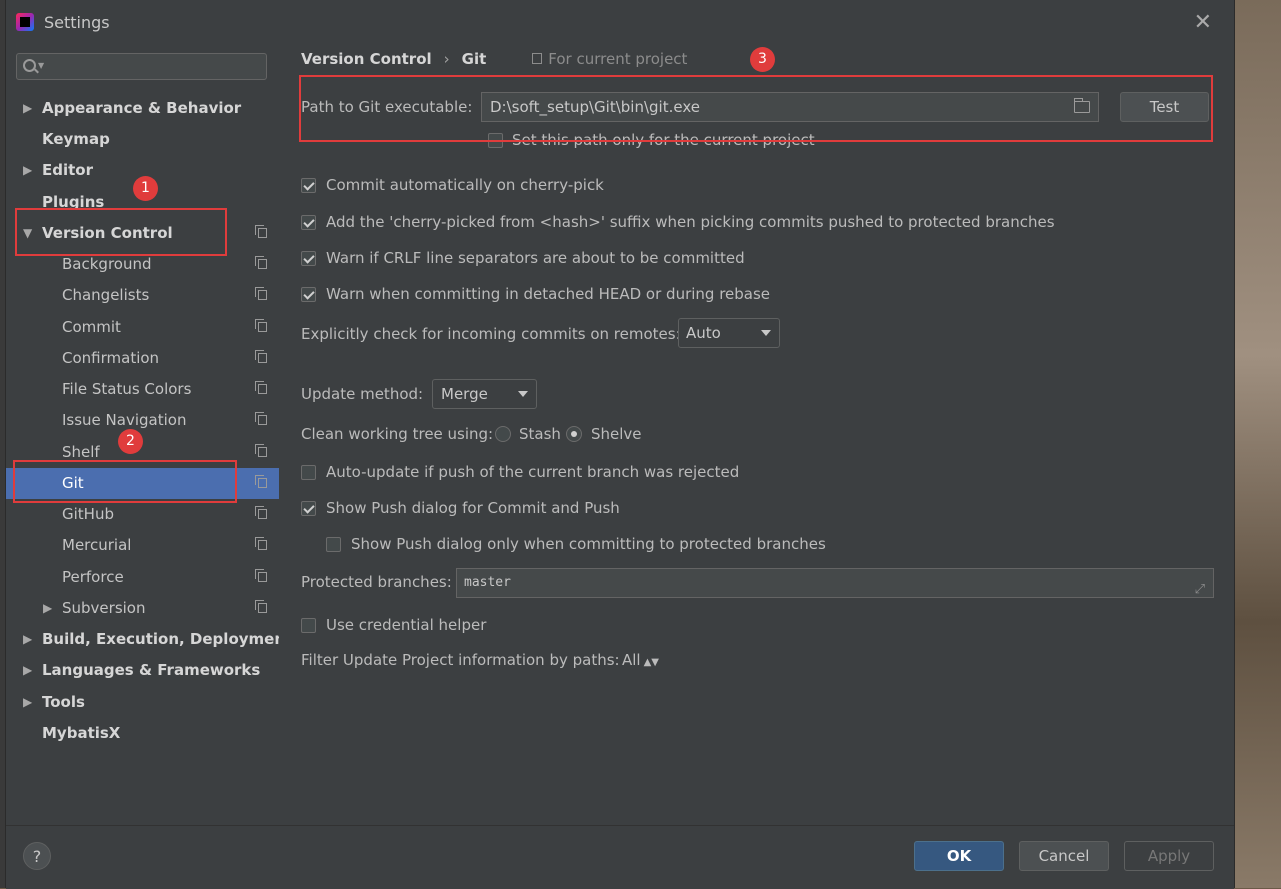 The height and width of the screenshot is (889, 1281). What do you see at coordinates (487, 582) in the screenshot?
I see `protected-branches-value: master` at bounding box center [487, 582].